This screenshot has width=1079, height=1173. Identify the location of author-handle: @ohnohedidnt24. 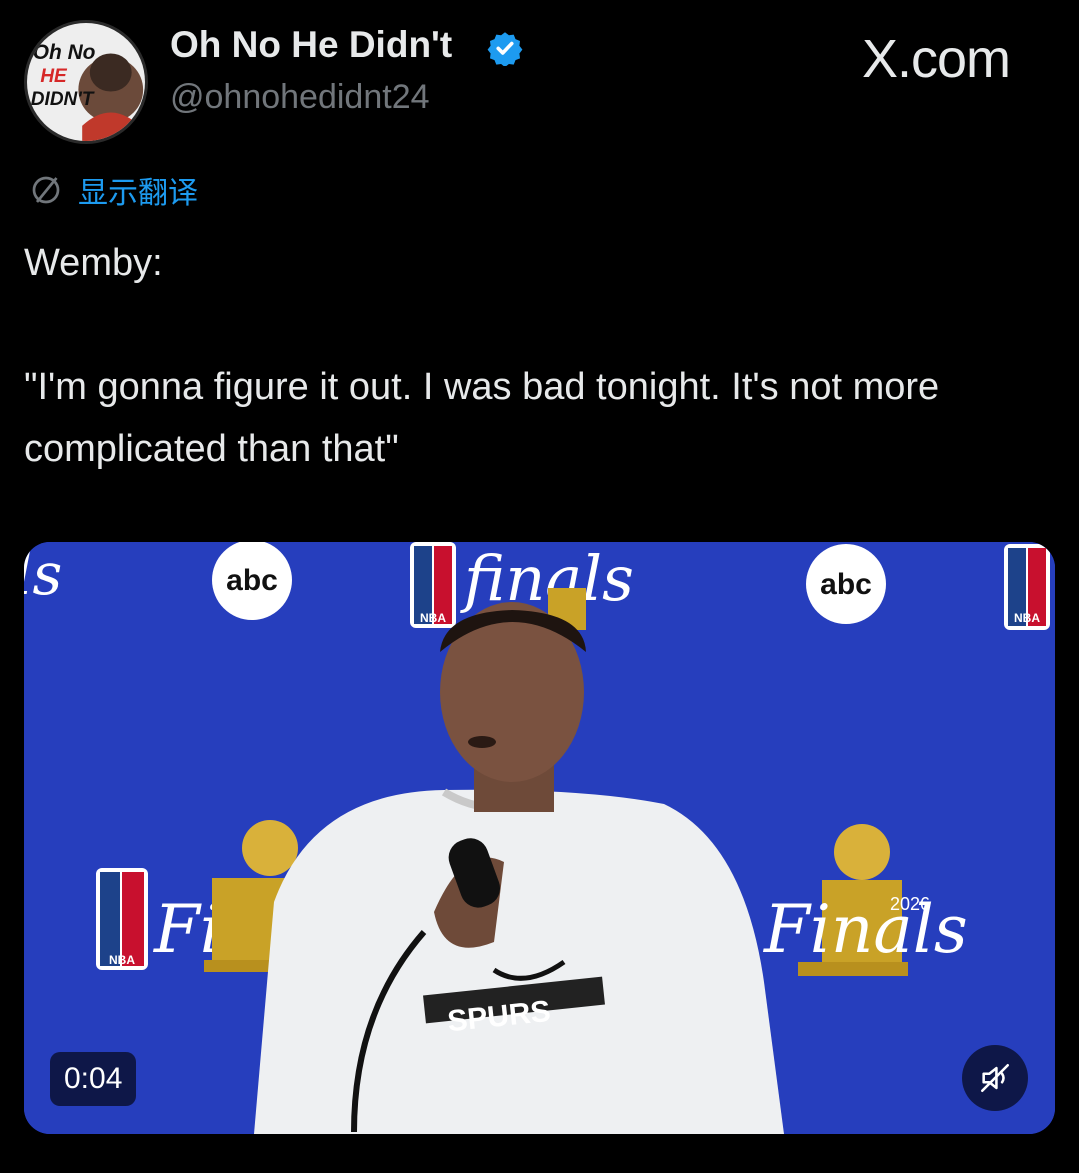
(300, 97).